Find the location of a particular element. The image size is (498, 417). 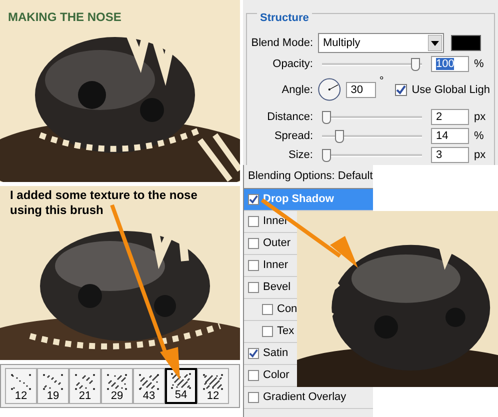

caret-icon is located at coordinates (435, 43).